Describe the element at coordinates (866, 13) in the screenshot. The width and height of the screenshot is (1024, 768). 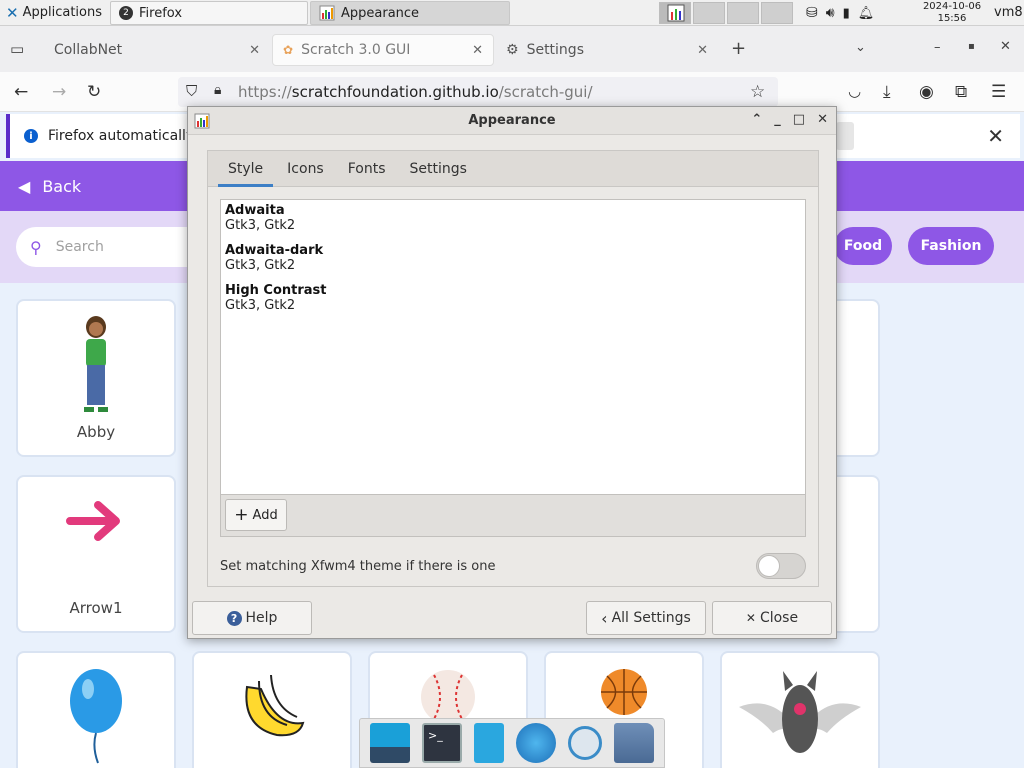
I see `notification-bell-icon: 🔔︎` at that location.